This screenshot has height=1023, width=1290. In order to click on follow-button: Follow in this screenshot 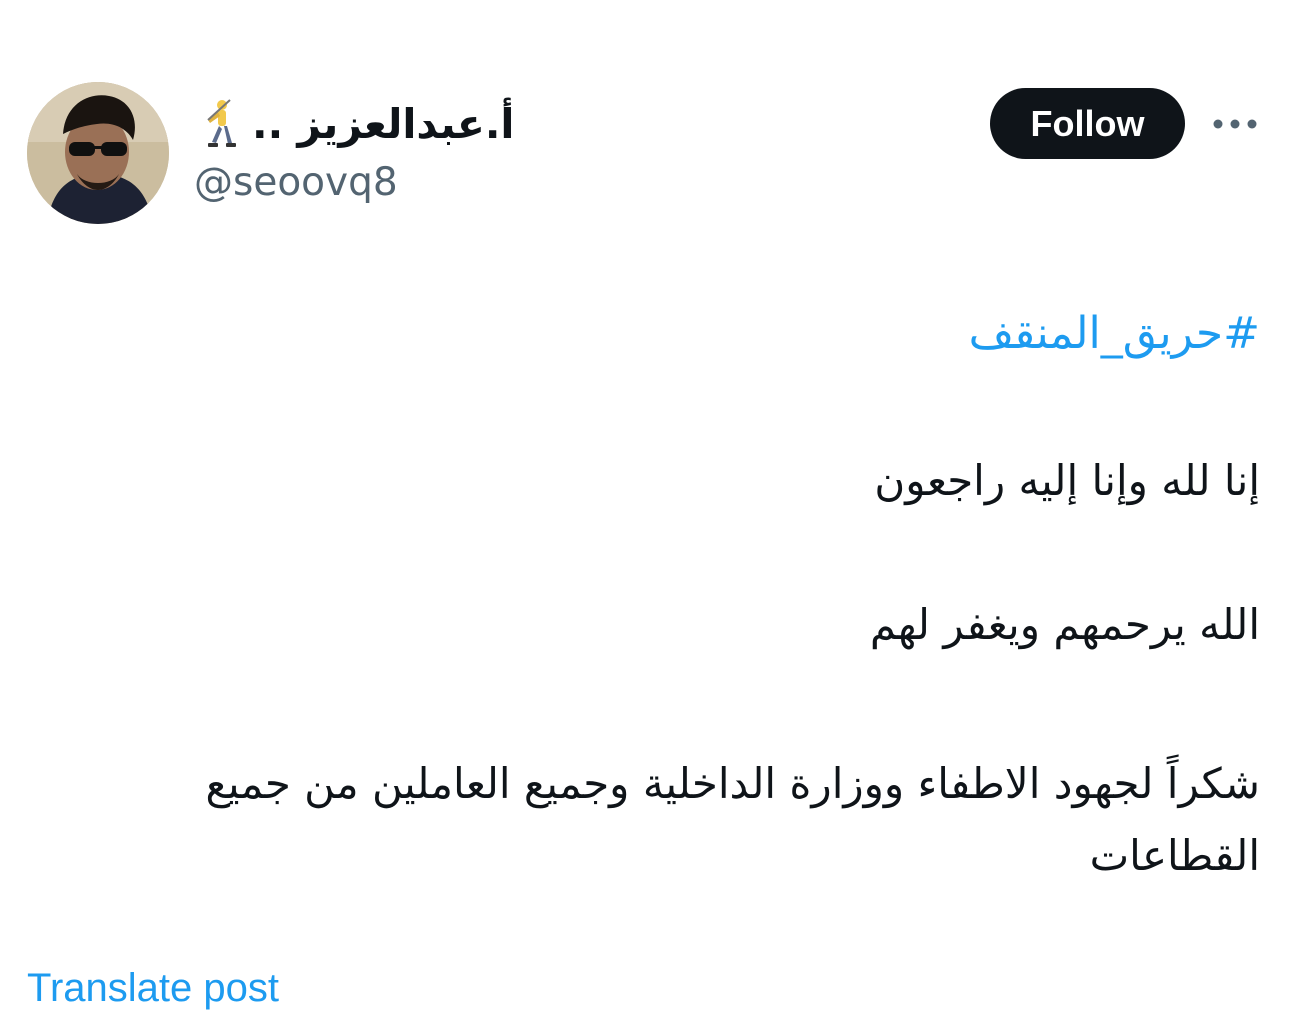, I will do `click(1087, 123)`.